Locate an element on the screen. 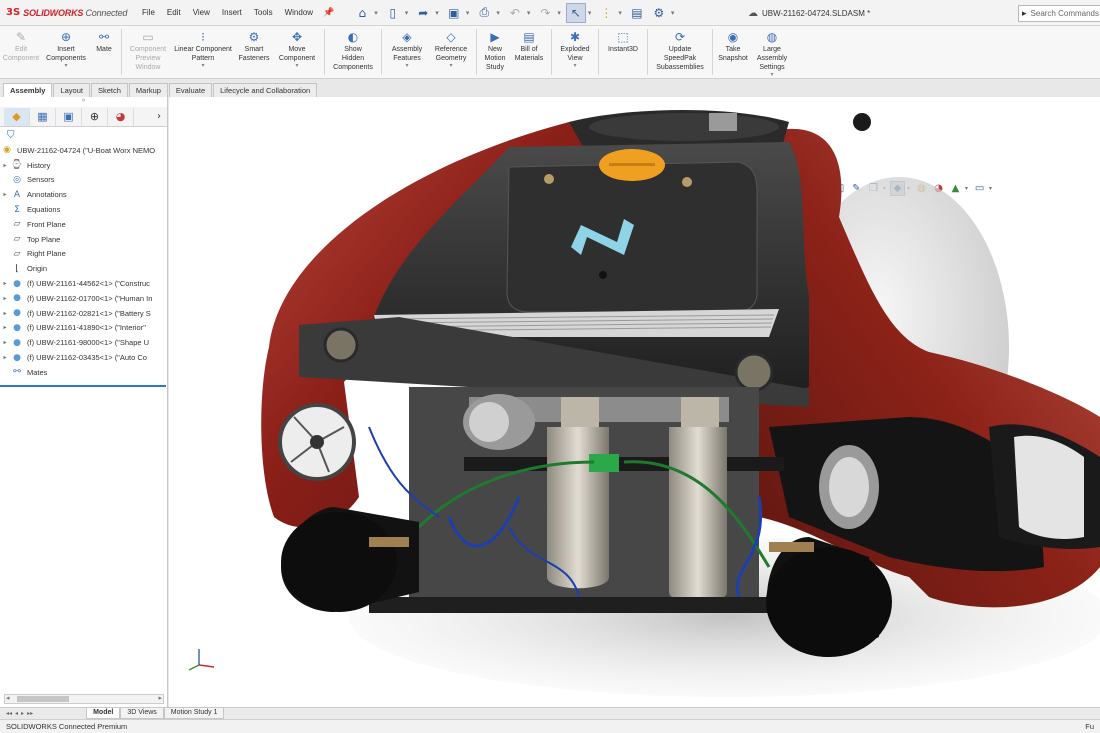 This screenshot has height=733, width=1100. first-tab-arrow-icon: ◂◂ is located at coordinates (9, 713).